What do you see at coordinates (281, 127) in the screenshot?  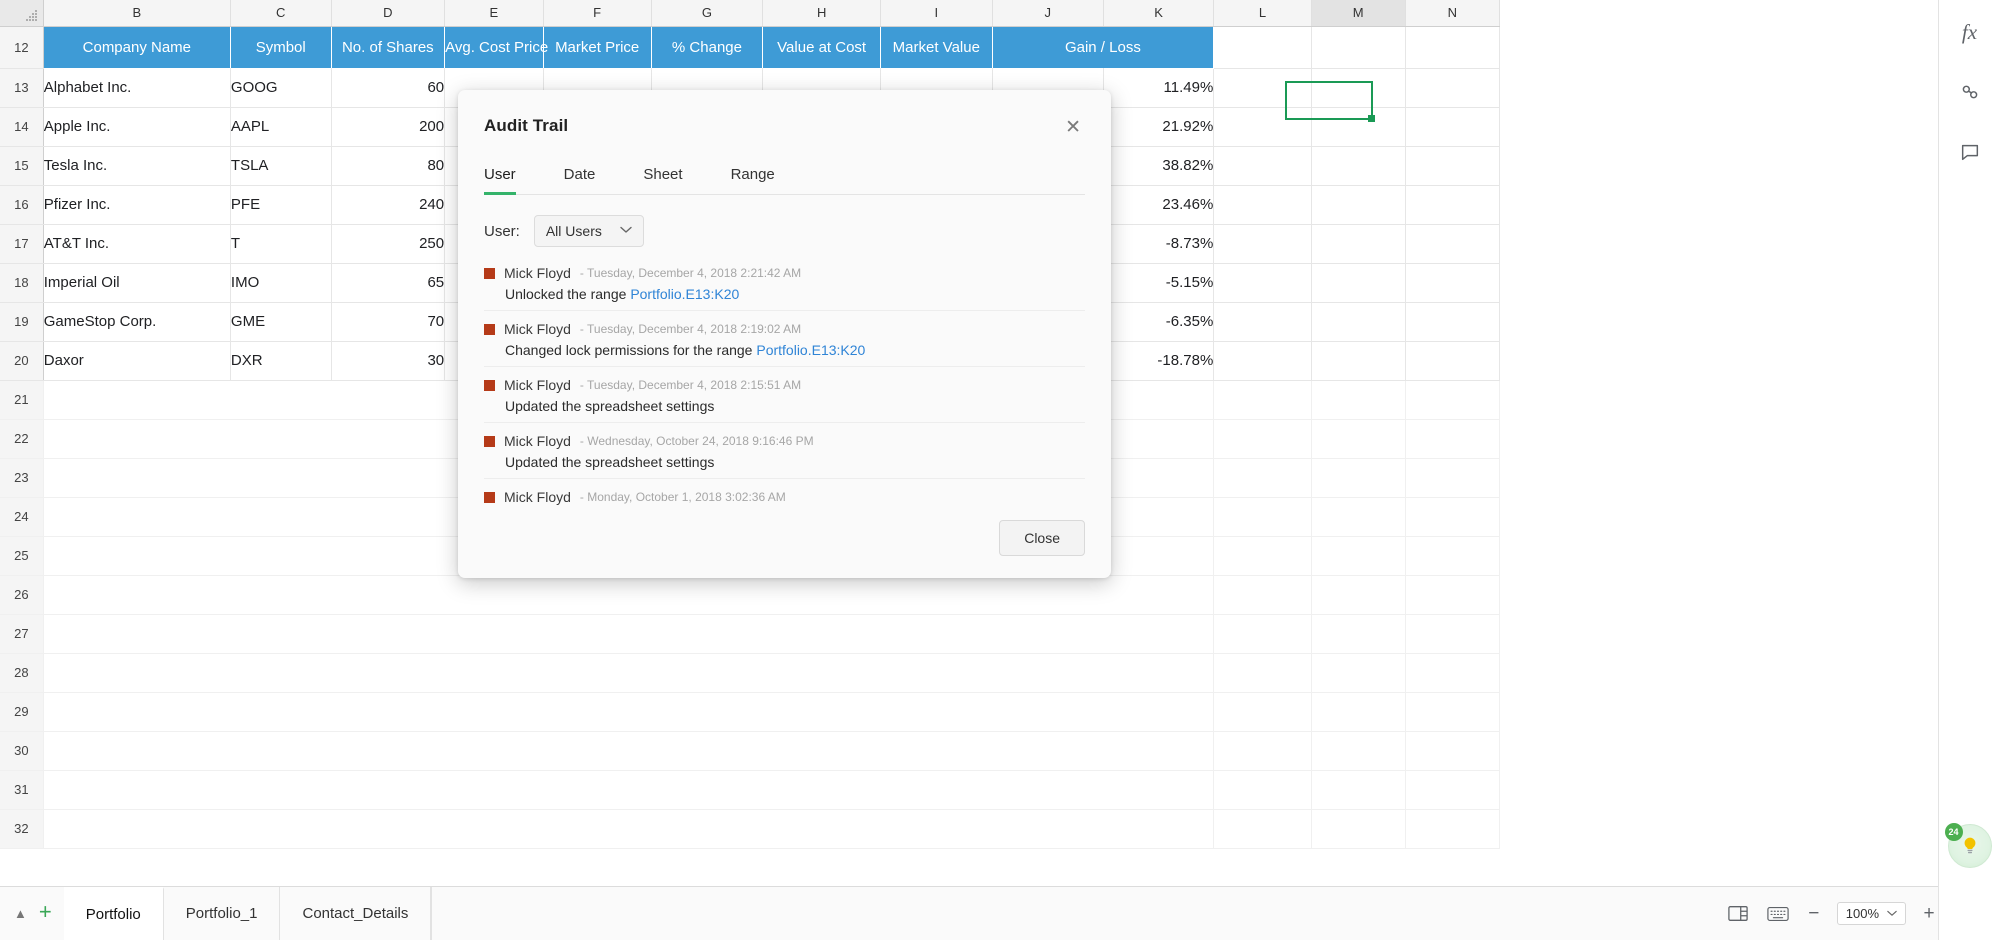 I see `cell-symbol: AAPL` at bounding box center [281, 127].